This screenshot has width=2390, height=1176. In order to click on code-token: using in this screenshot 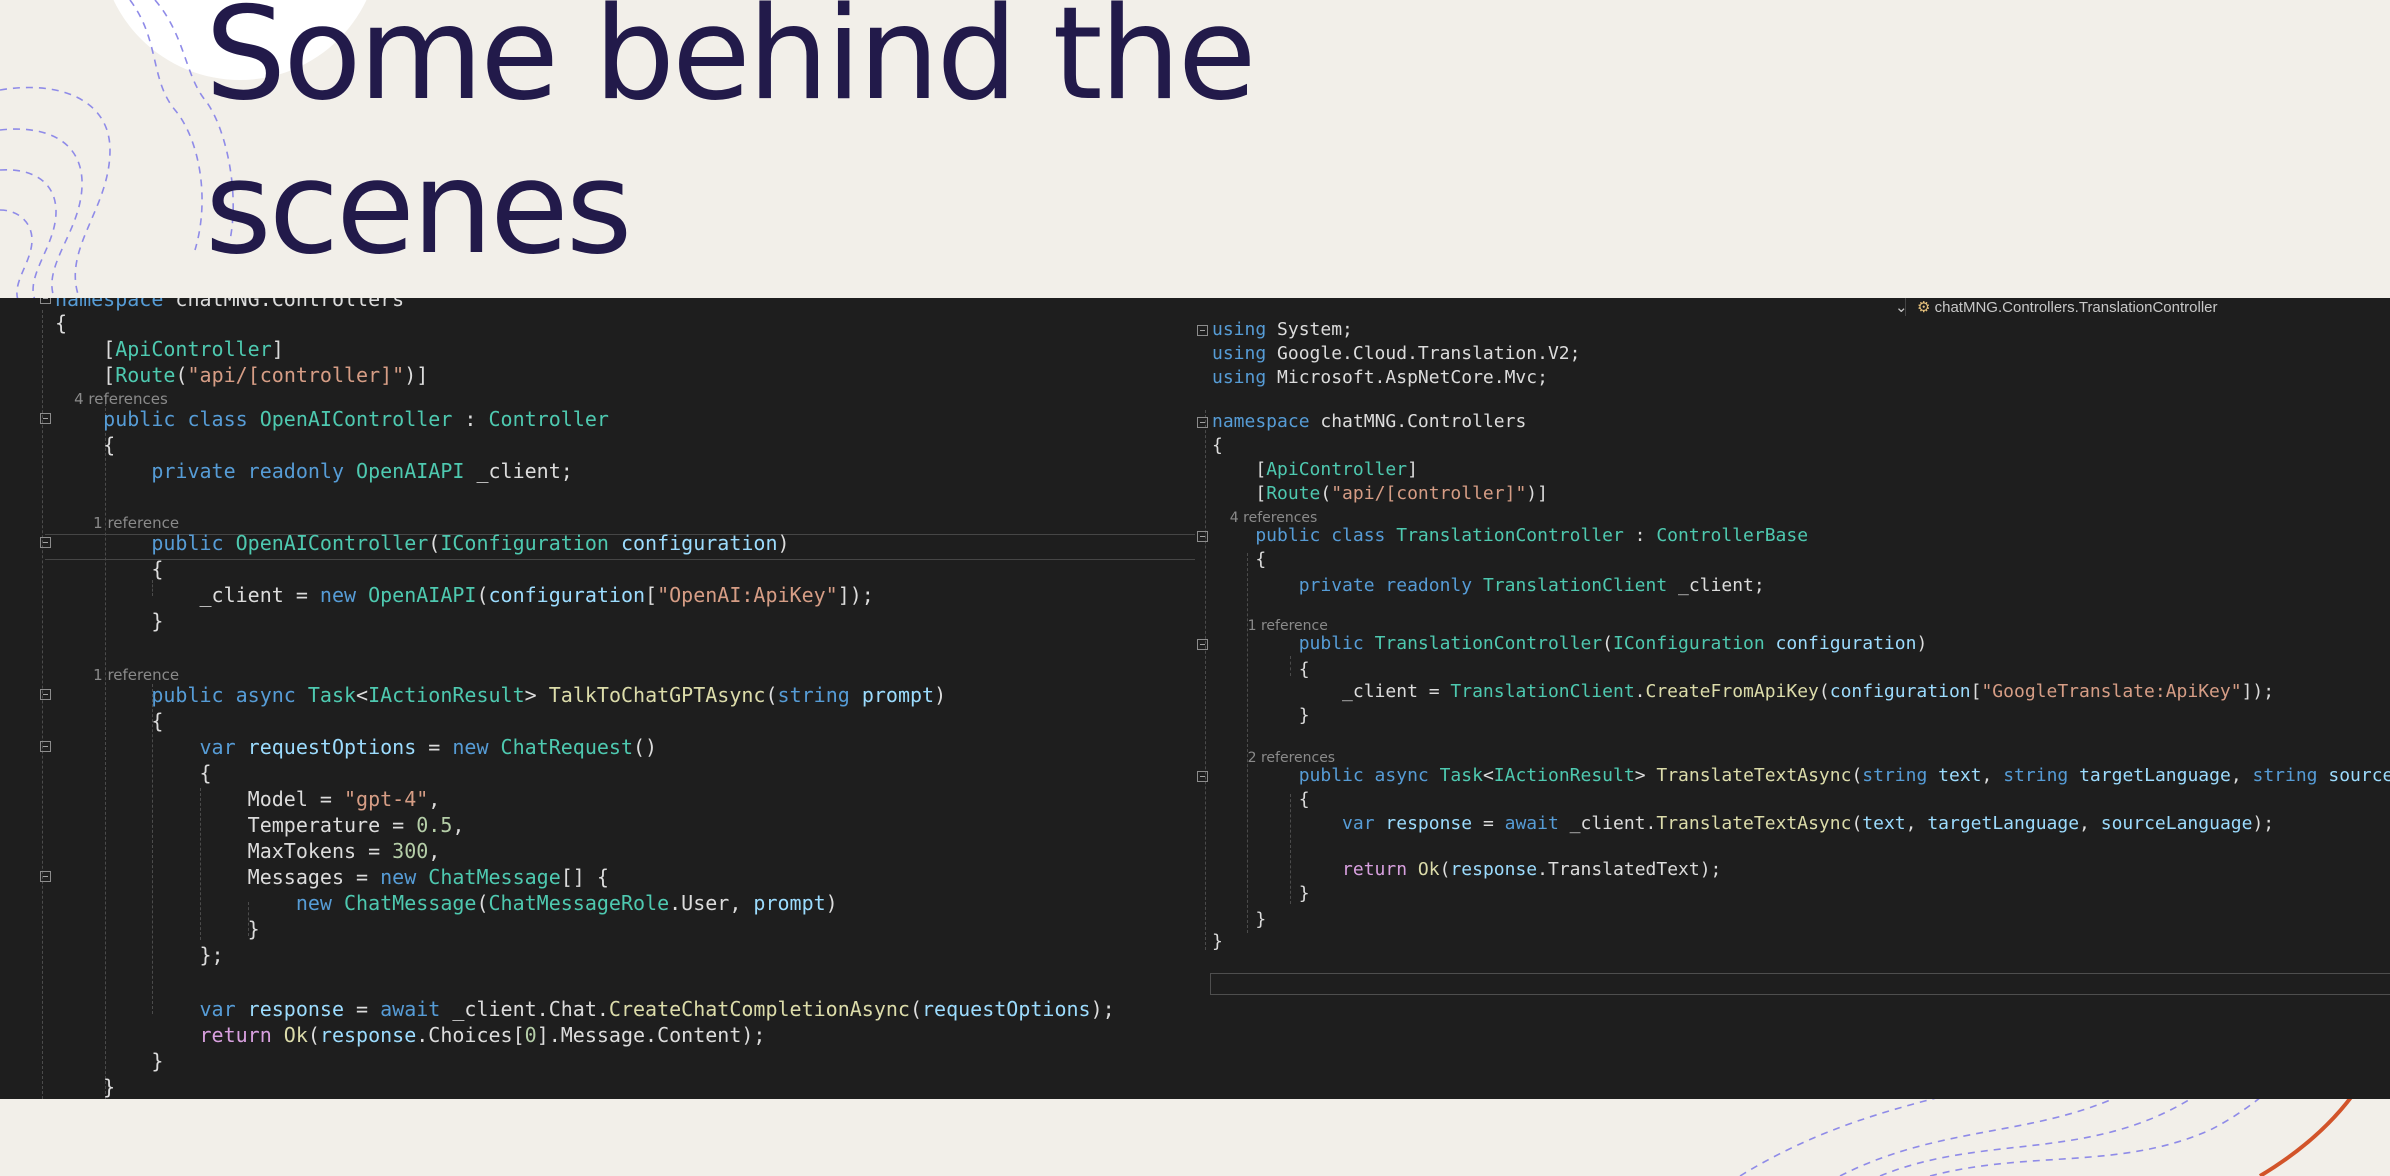, I will do `click(1239, 377)`.